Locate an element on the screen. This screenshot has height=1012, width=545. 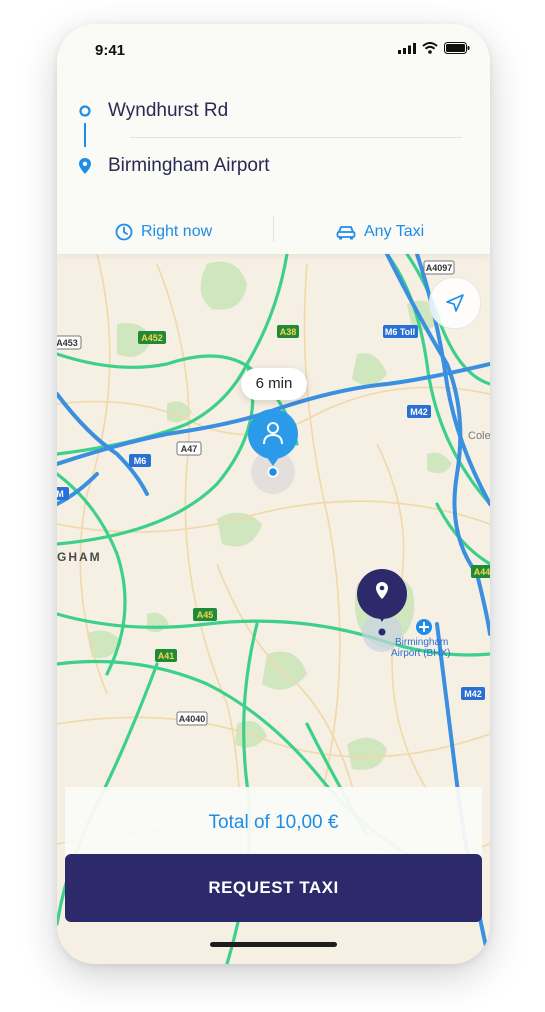
road-label-m42-top: M42 is located at coordinates (419, 411).